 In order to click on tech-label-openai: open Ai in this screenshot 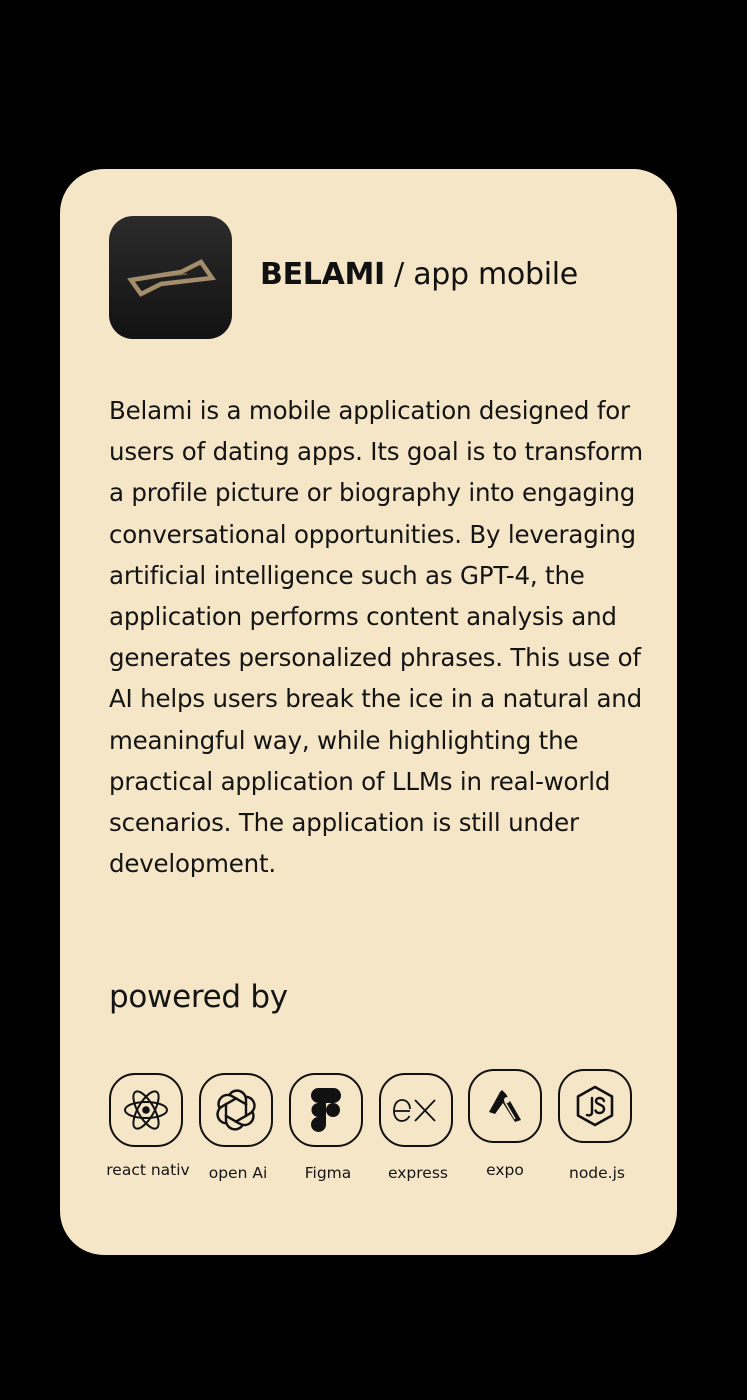, I will do `click(238, 1173)`.